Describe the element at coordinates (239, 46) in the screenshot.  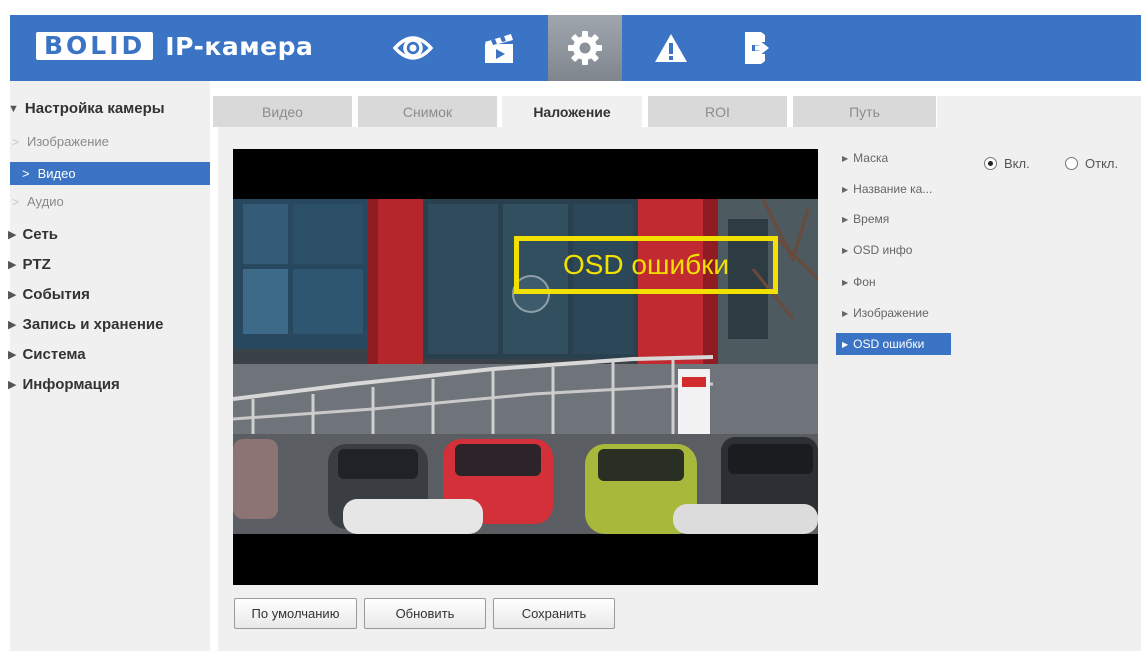
I see `product-name: IP-камера` at that location.